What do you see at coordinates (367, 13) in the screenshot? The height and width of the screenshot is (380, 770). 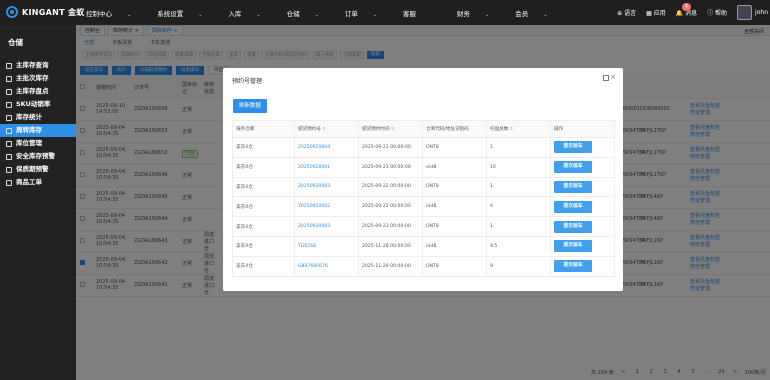 I see `nav-item: 订单 ⌄` at bounding box center [367, 13].